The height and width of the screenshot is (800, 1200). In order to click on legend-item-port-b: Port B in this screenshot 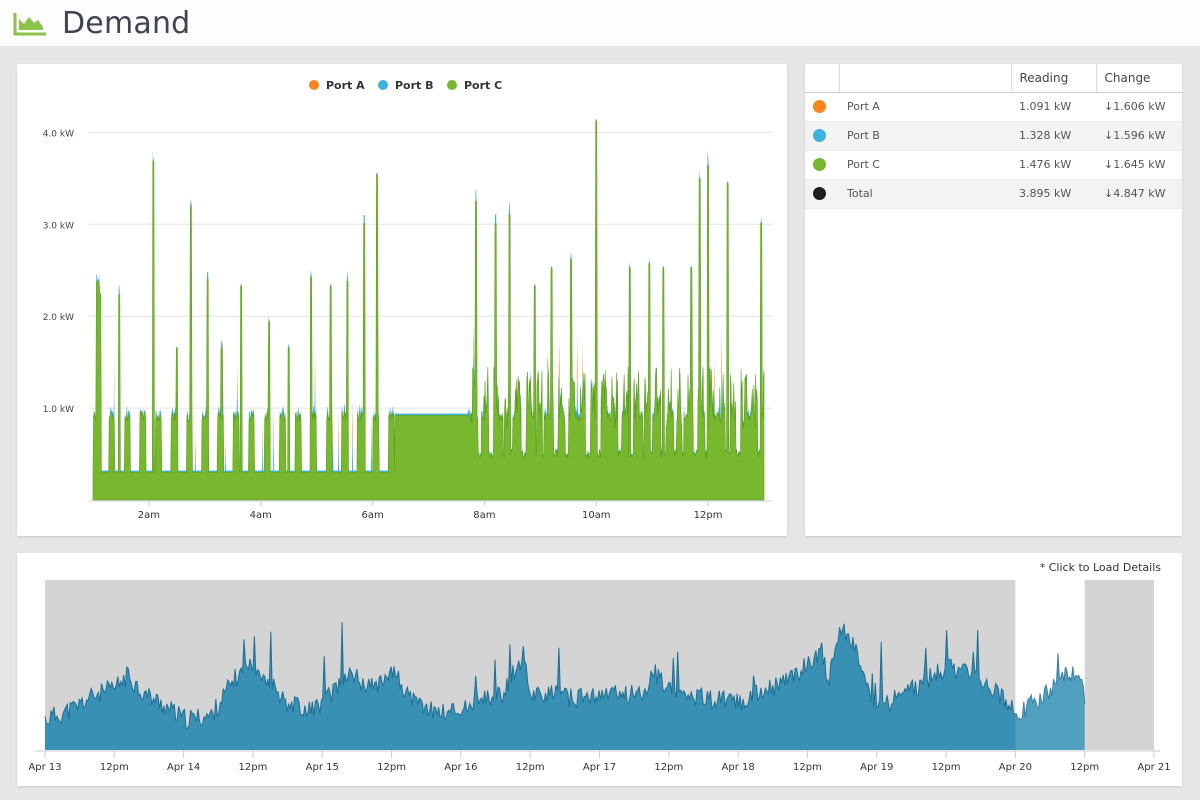, I will do `click(406, 85)`.